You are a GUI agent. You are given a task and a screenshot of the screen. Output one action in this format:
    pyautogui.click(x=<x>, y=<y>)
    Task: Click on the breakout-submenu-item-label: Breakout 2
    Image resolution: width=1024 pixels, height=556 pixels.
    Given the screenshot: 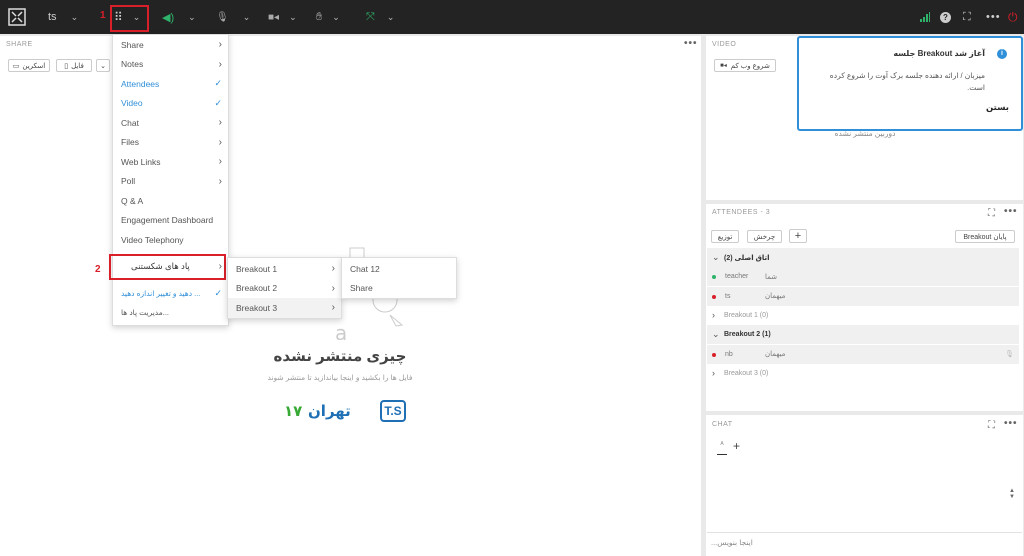 What is the action you would take?
    pyautogui.click(x=257, y=288)
    